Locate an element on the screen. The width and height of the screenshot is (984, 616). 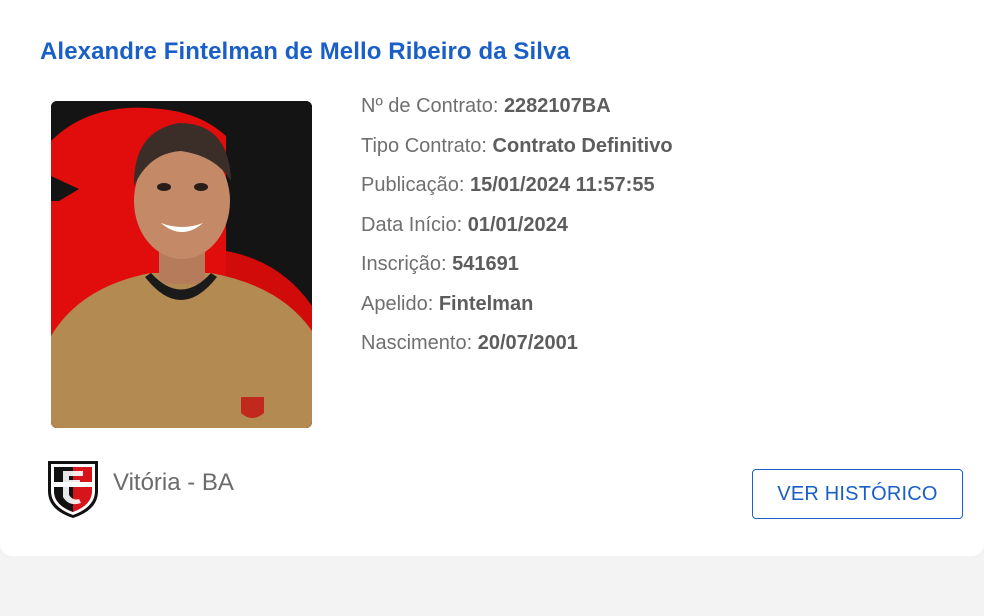
club-name: Vitória - BA is located at coordinates (173, 482).